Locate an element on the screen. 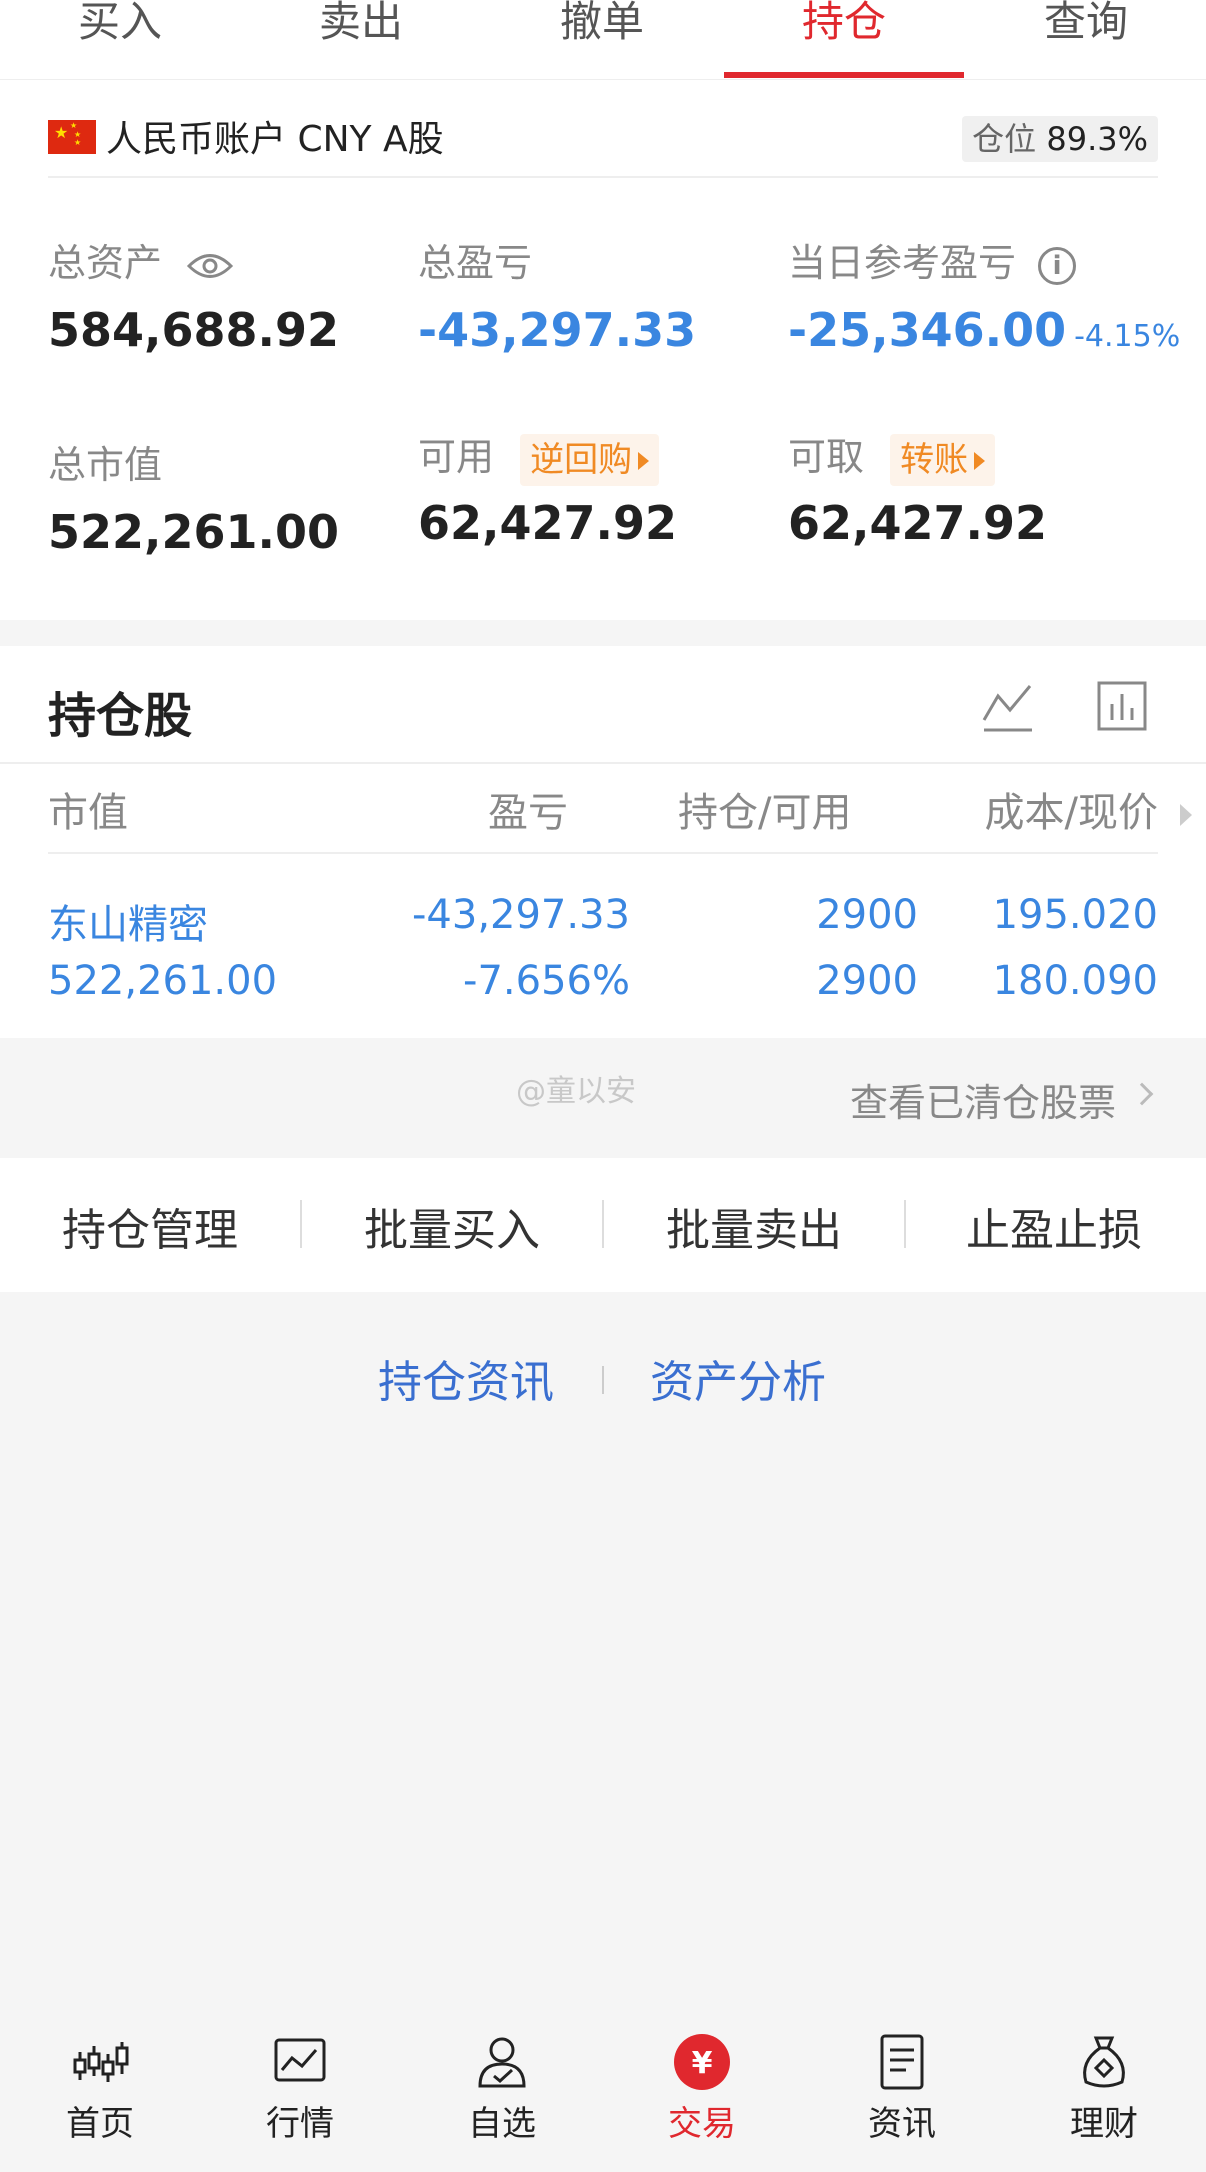 This screenshot has width=1206, height=2172. column-holding-available: 持仓/可用 is located at coordinates (765, 813).